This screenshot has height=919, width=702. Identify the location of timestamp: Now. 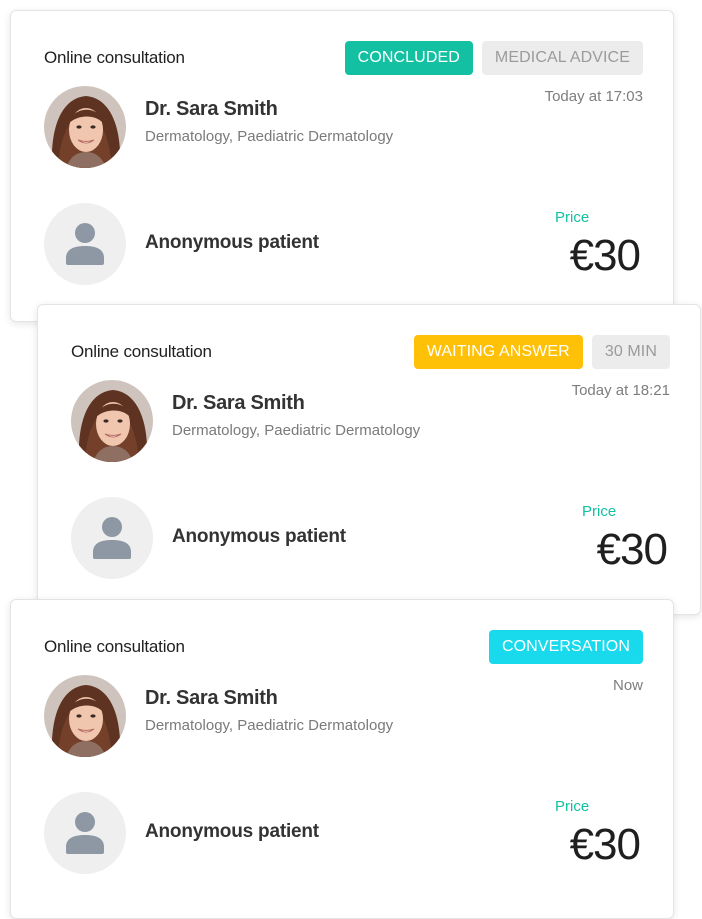
(627, 685).